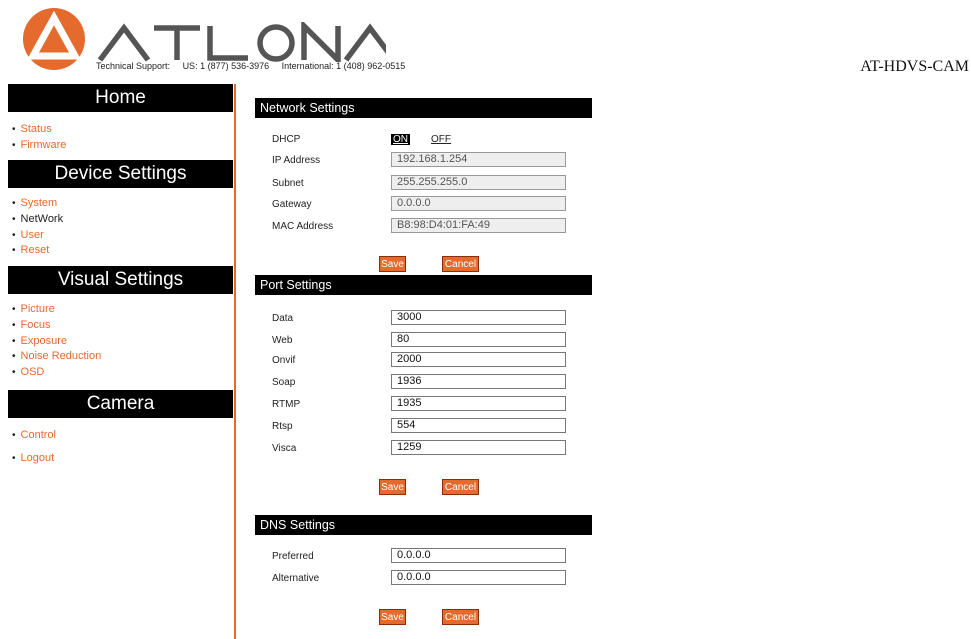 This screenshot has height=639, width=971. Describe the element at coordinates (122, 146) in the screenshot. I see `sidebar-item-firmware: • Firmware` at that location.